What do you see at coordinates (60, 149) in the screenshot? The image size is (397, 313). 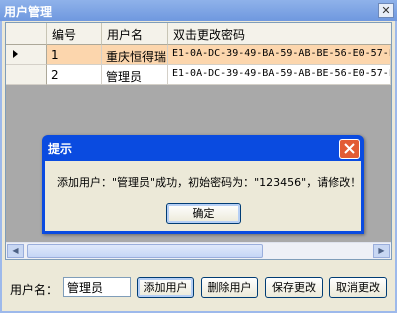 I see `dialog-title: 提示` at bounding box center [60, 149].